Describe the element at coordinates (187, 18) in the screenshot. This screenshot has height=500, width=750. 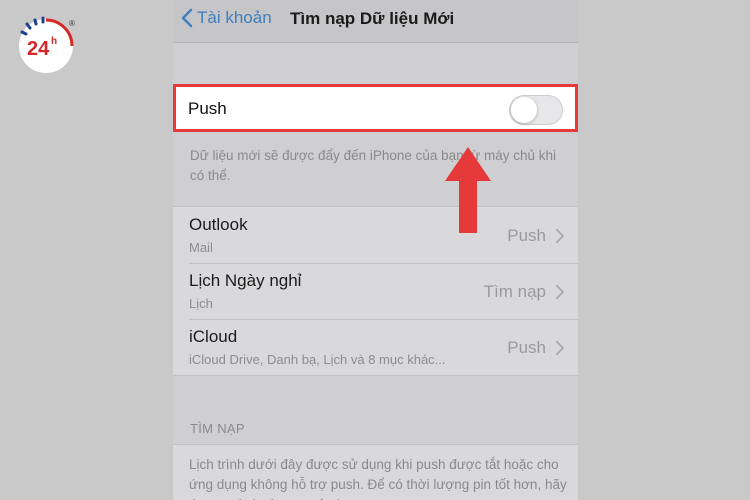
I see `chevron-left-icon` at that location.